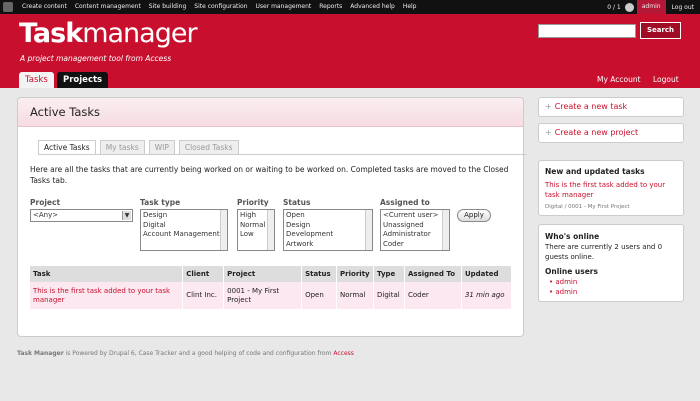 The image size is (700, 401). Describe the element at coordinates (595, 171) in the screenshot. I see `block-title: New and updated tasks` at that location.